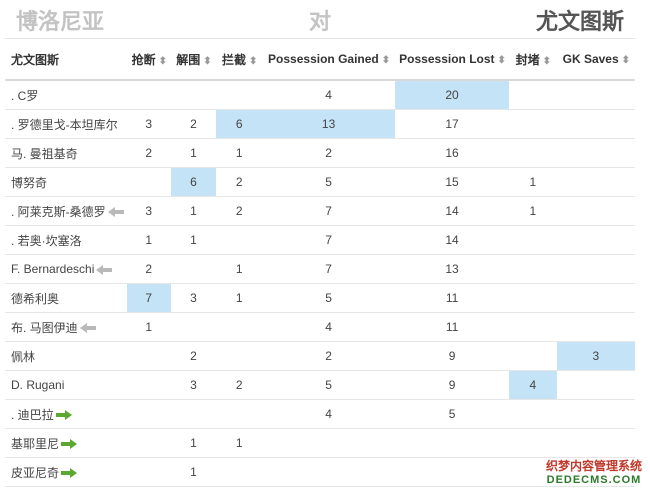 The image size is (650, 491). I want to click on column-header-possession-lost: Possession Lost ⬍, so click(452, 59).